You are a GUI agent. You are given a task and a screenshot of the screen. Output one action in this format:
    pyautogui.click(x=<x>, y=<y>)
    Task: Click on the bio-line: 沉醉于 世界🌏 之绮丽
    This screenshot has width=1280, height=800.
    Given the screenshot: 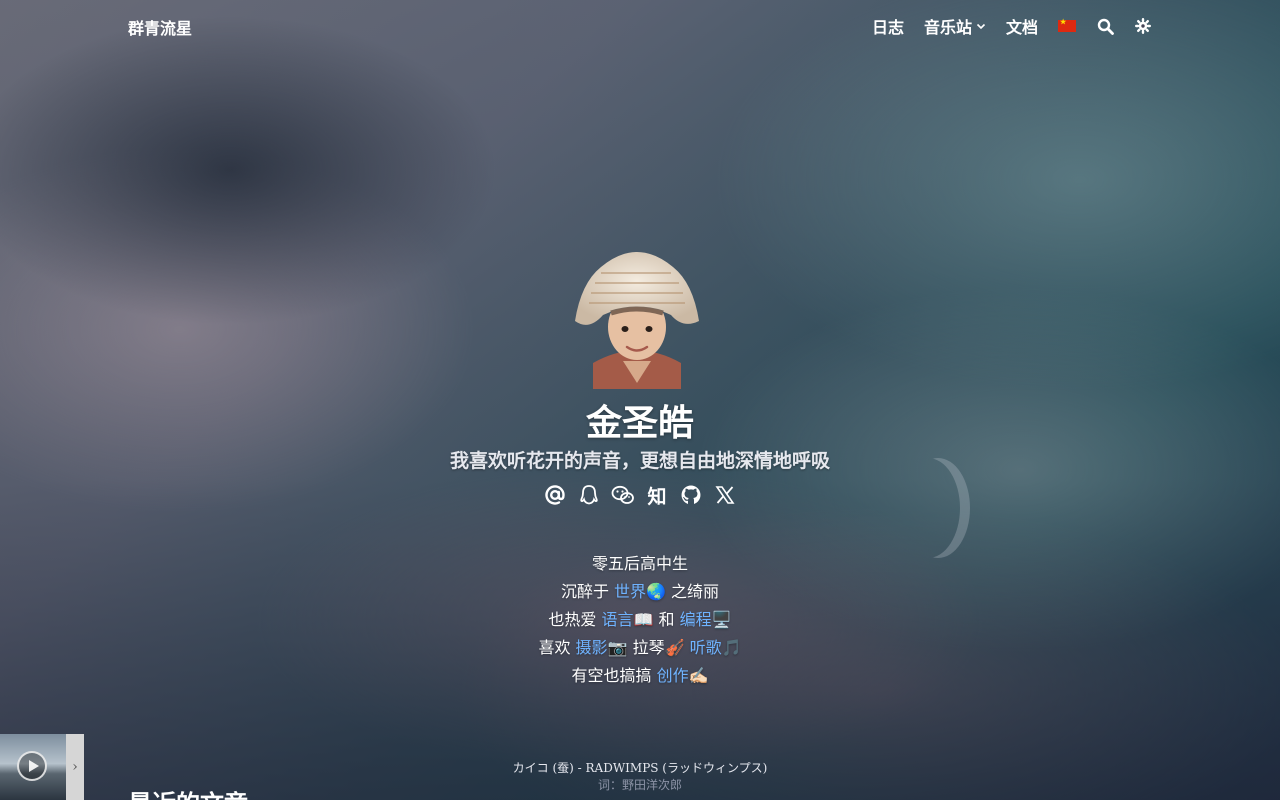 What is the action you would take?
    pyautogui.click(x=640, y=592)
    